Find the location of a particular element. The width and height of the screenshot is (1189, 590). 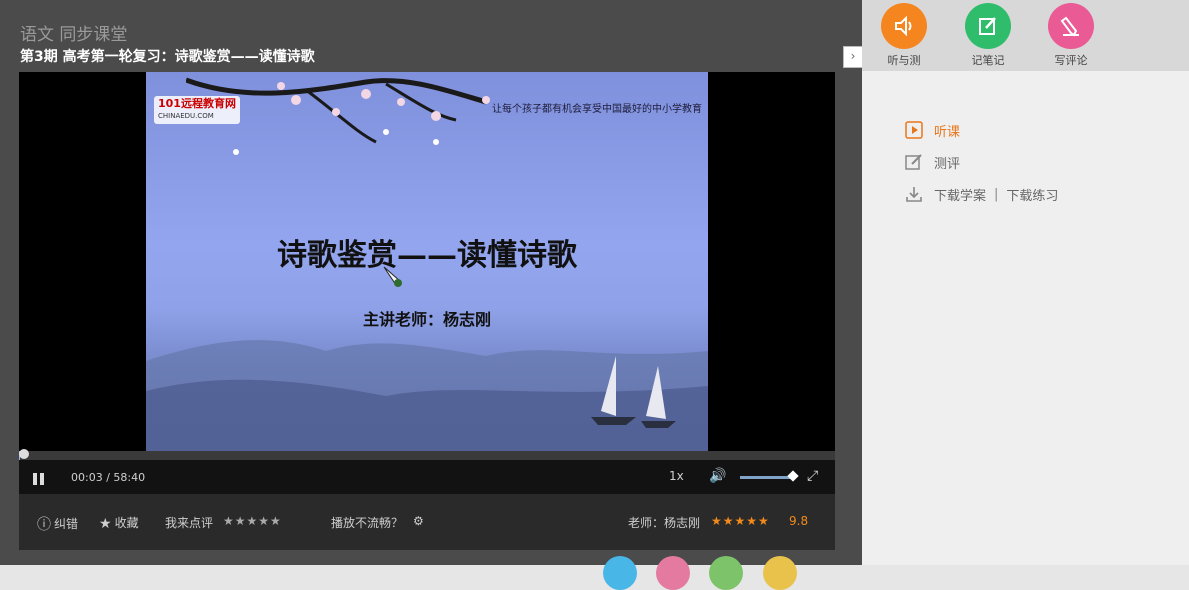

teacher-stars: ★★★★★ is located at coordinates (740, 521).